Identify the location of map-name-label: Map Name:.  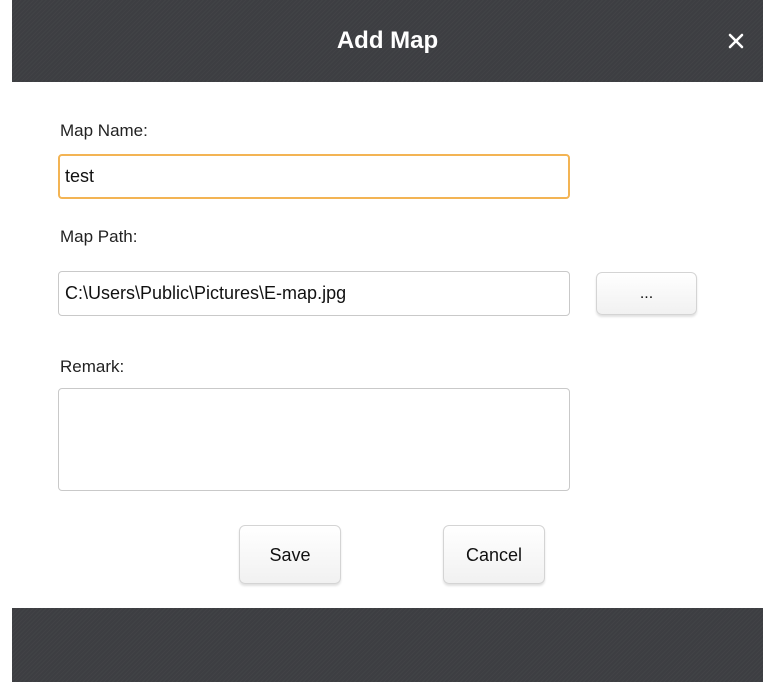
(104, 130).